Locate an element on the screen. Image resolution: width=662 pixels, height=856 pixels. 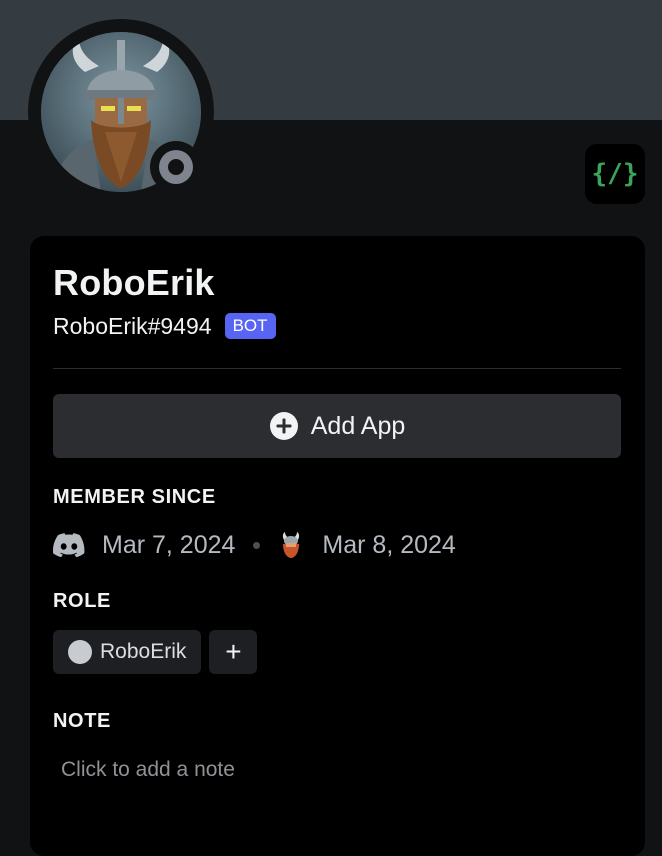
offline-status-icon is located at coordinates (176, 167).